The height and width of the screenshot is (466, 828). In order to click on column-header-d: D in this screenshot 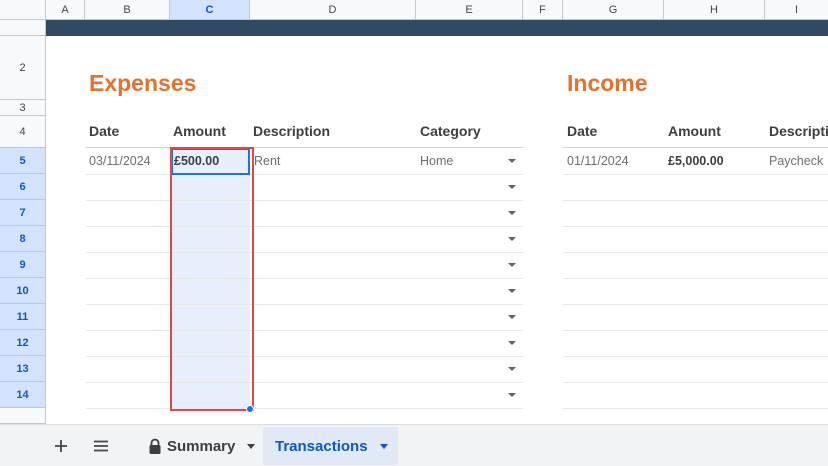, I will do `click(333, 10)`.